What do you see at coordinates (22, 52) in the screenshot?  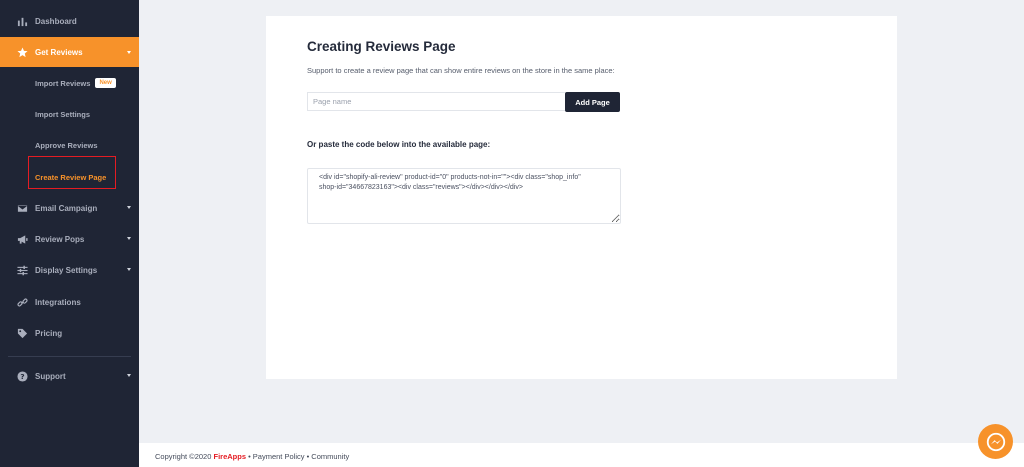 I see `star-icon` at bounding box center [22, 52].